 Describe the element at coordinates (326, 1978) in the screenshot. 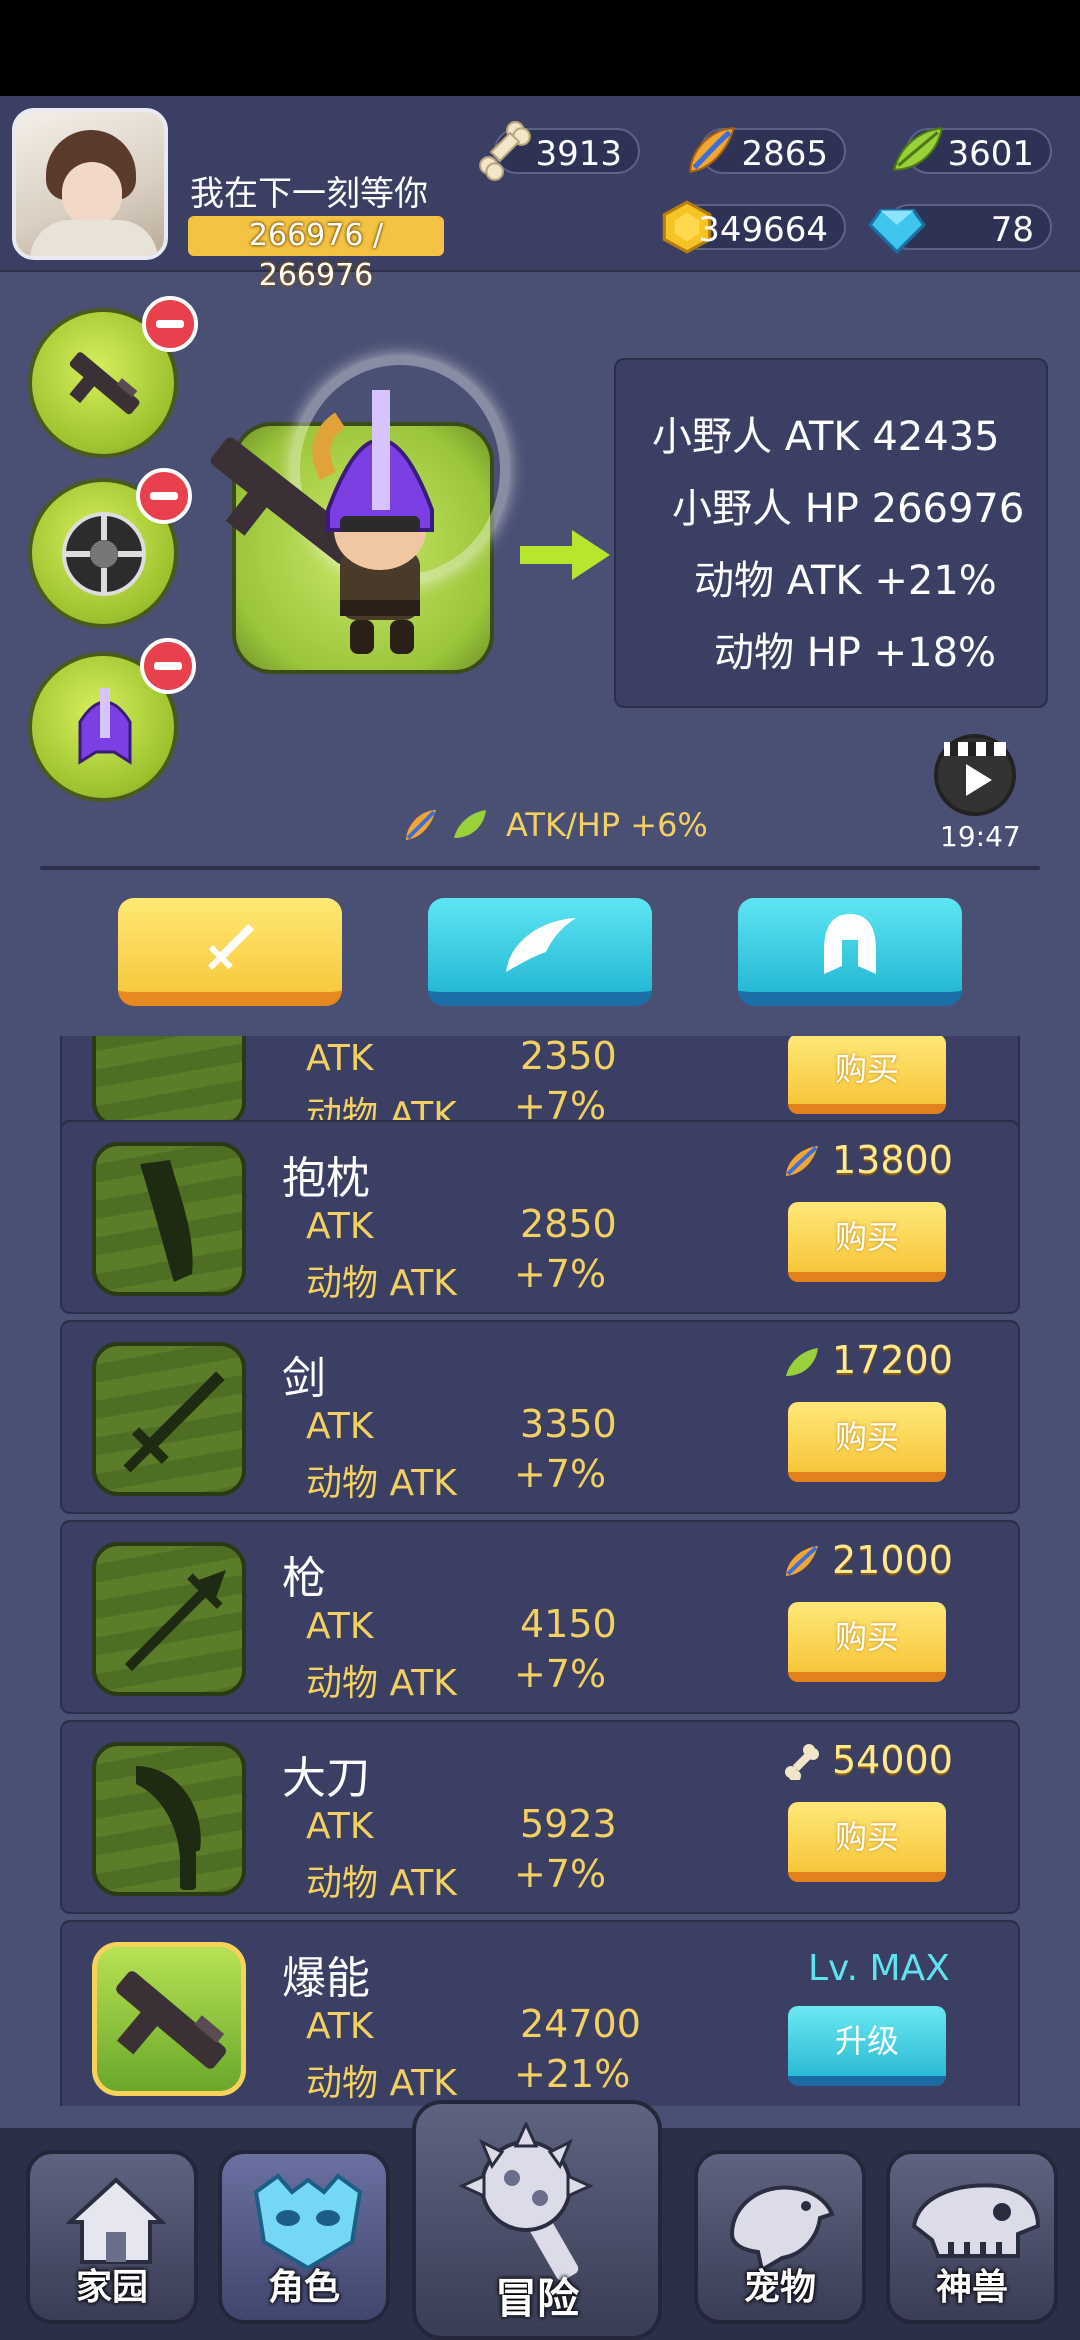

I see `item-name: 爆能` at that location.